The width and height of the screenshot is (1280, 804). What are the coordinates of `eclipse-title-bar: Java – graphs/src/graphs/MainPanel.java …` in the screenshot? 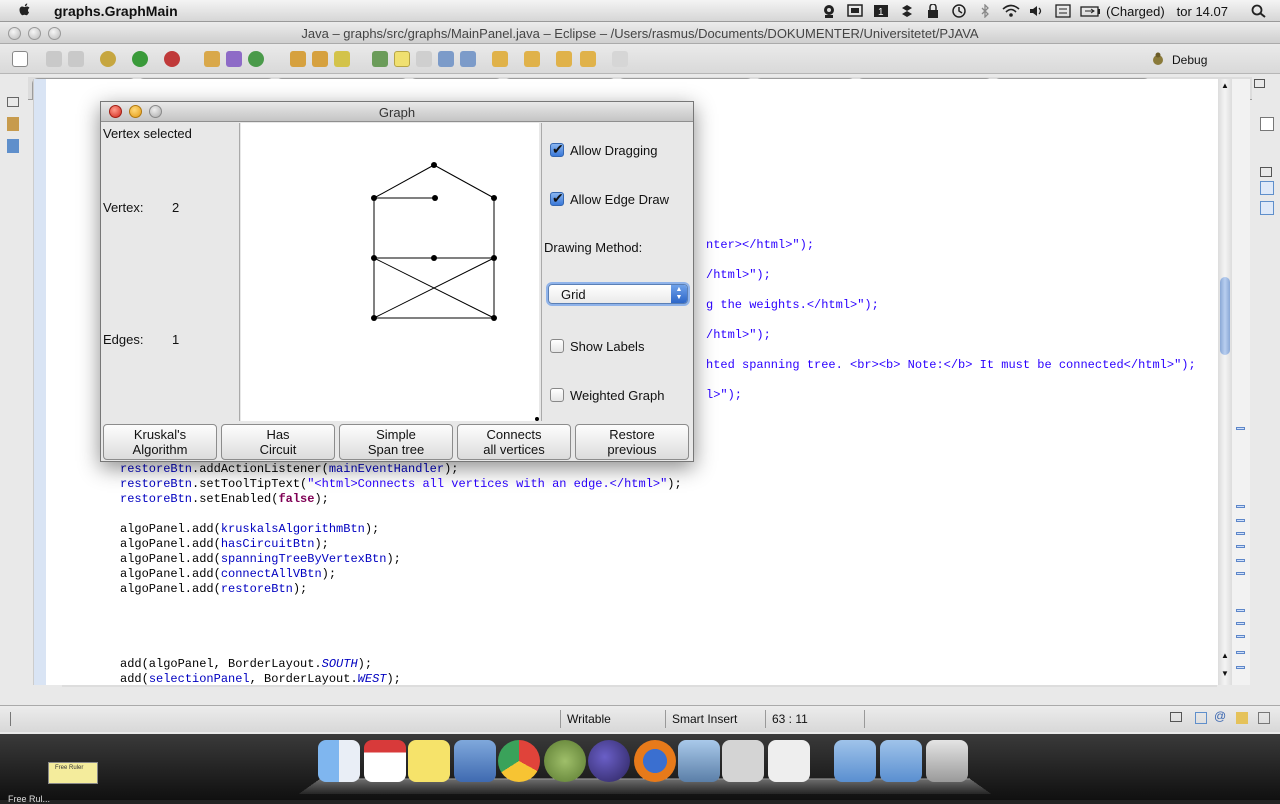 It's located at (640, 33).